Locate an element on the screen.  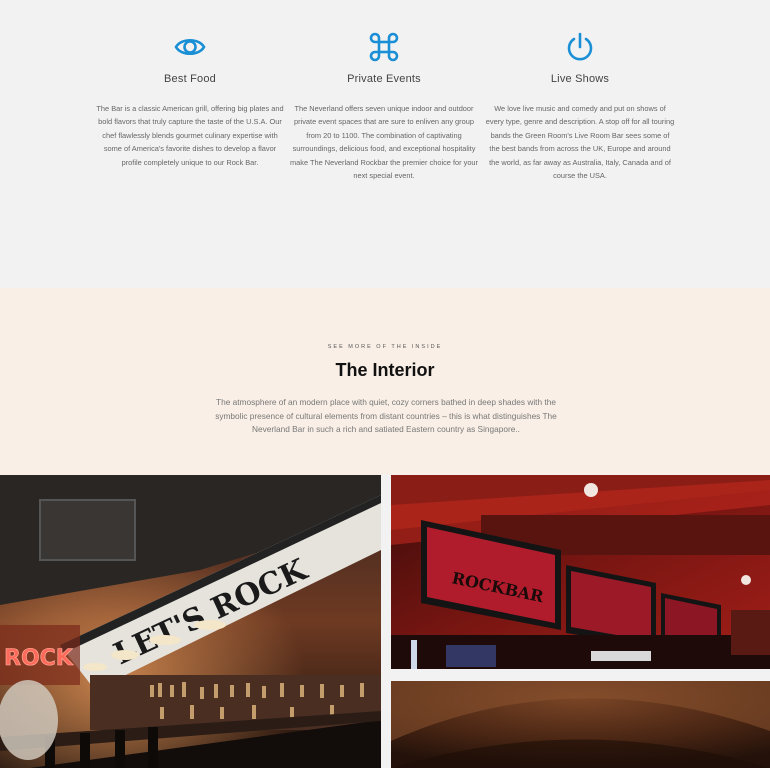
eye-icon is located at coordinates (190, 47).